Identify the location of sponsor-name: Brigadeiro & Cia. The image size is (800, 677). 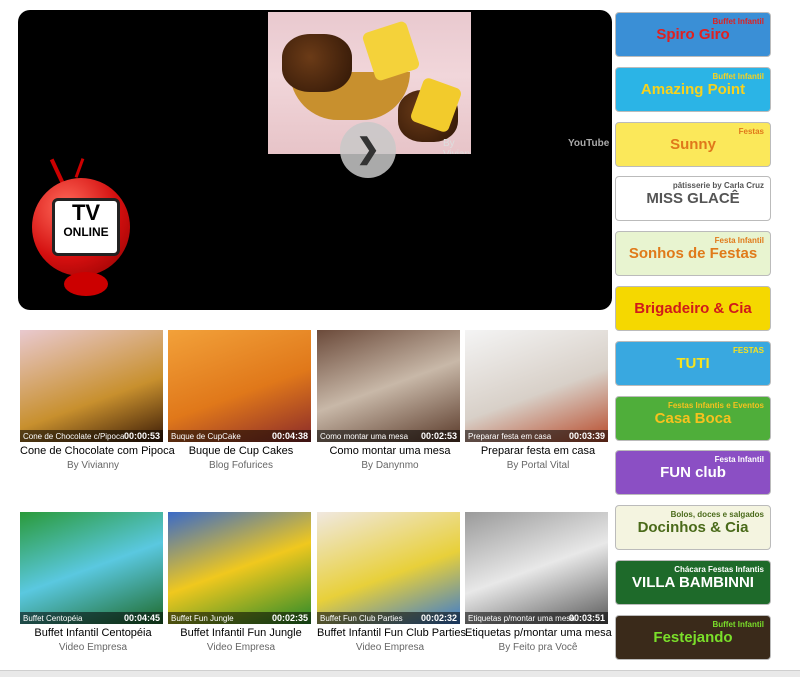
(693, 308).